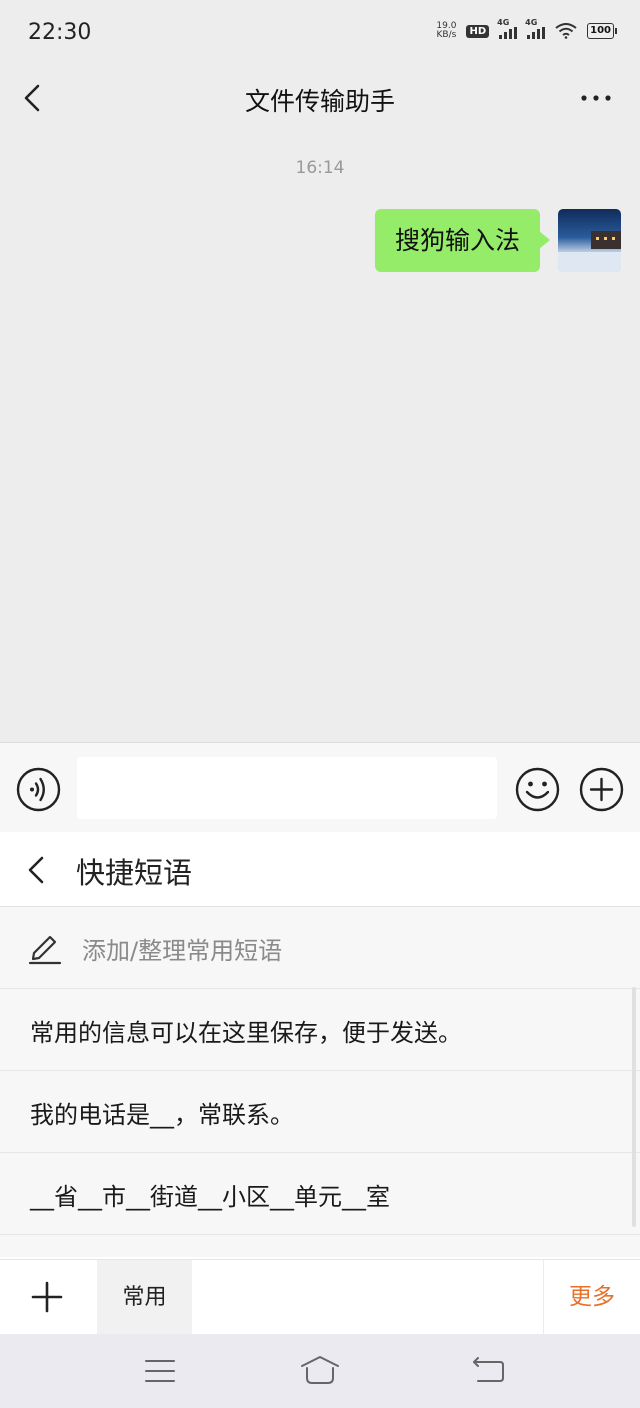 The width and height of the screenshot is (640, 1408). I want to click on signal-icon-sim1: 4G, so click(507, 28).